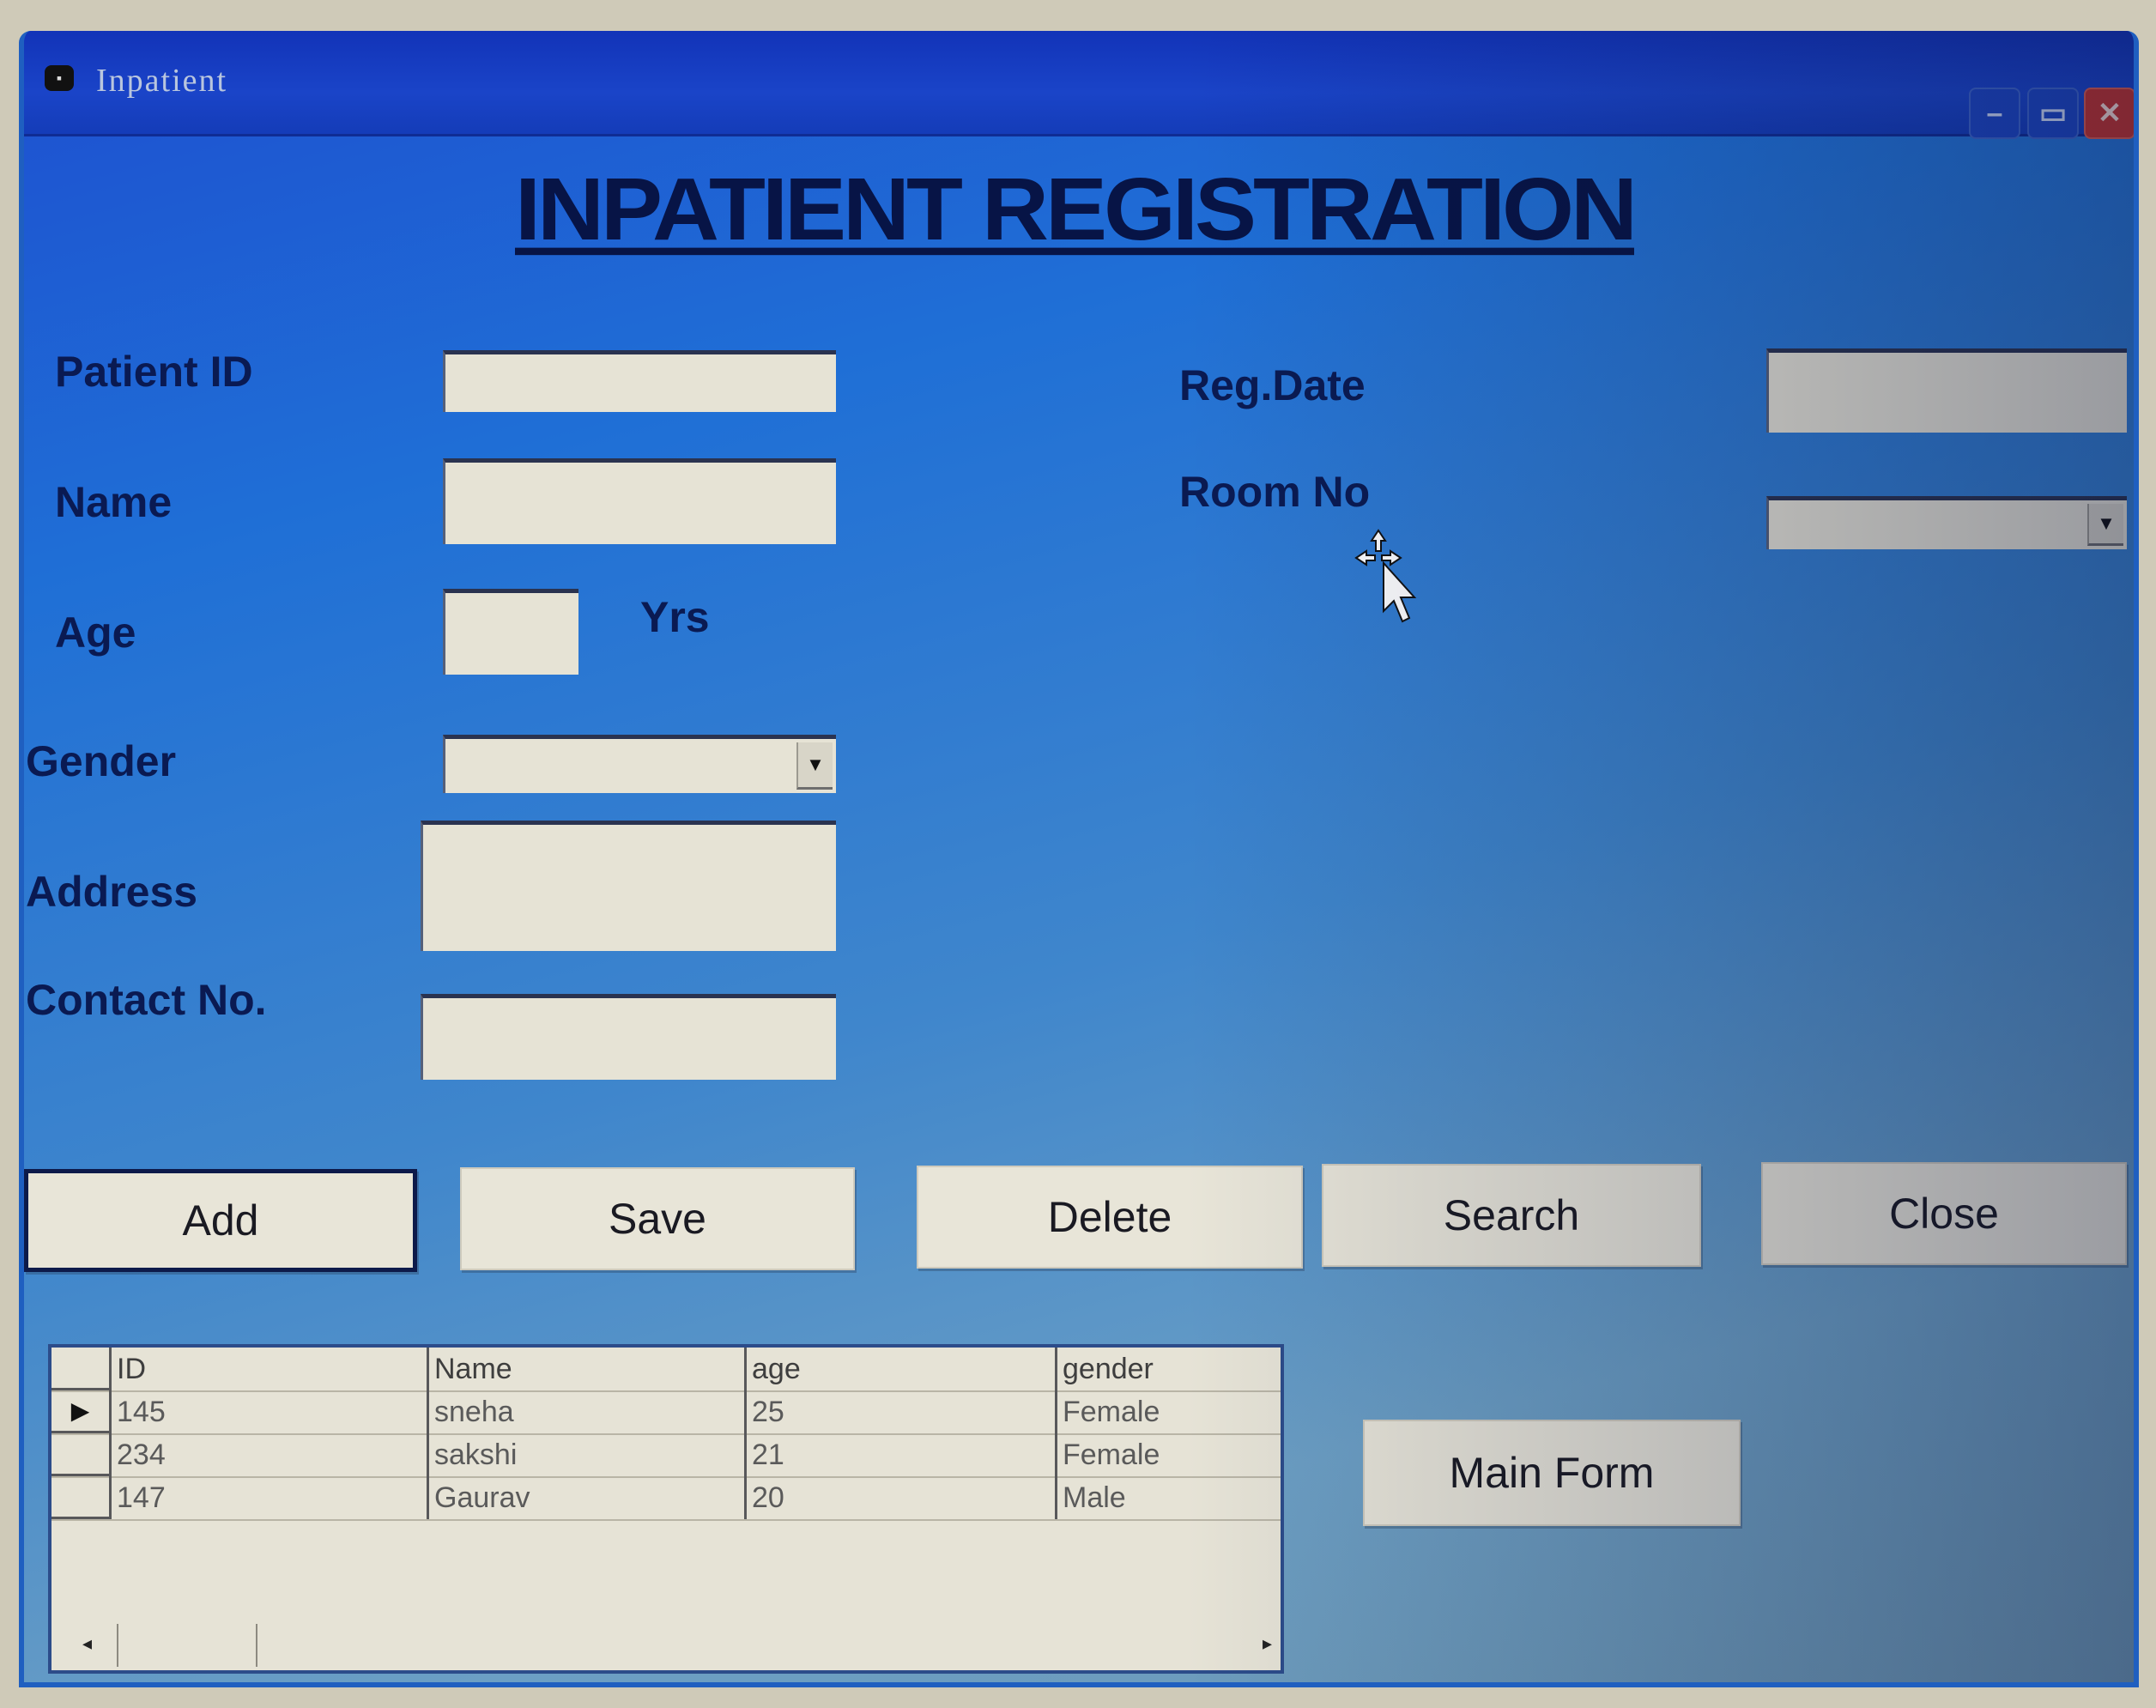 The image size is (2156, 1708). Describe the element at coordinates (1079, 84) in the screenshot. I see `title-bar: ▪ Inpatient` at that location.